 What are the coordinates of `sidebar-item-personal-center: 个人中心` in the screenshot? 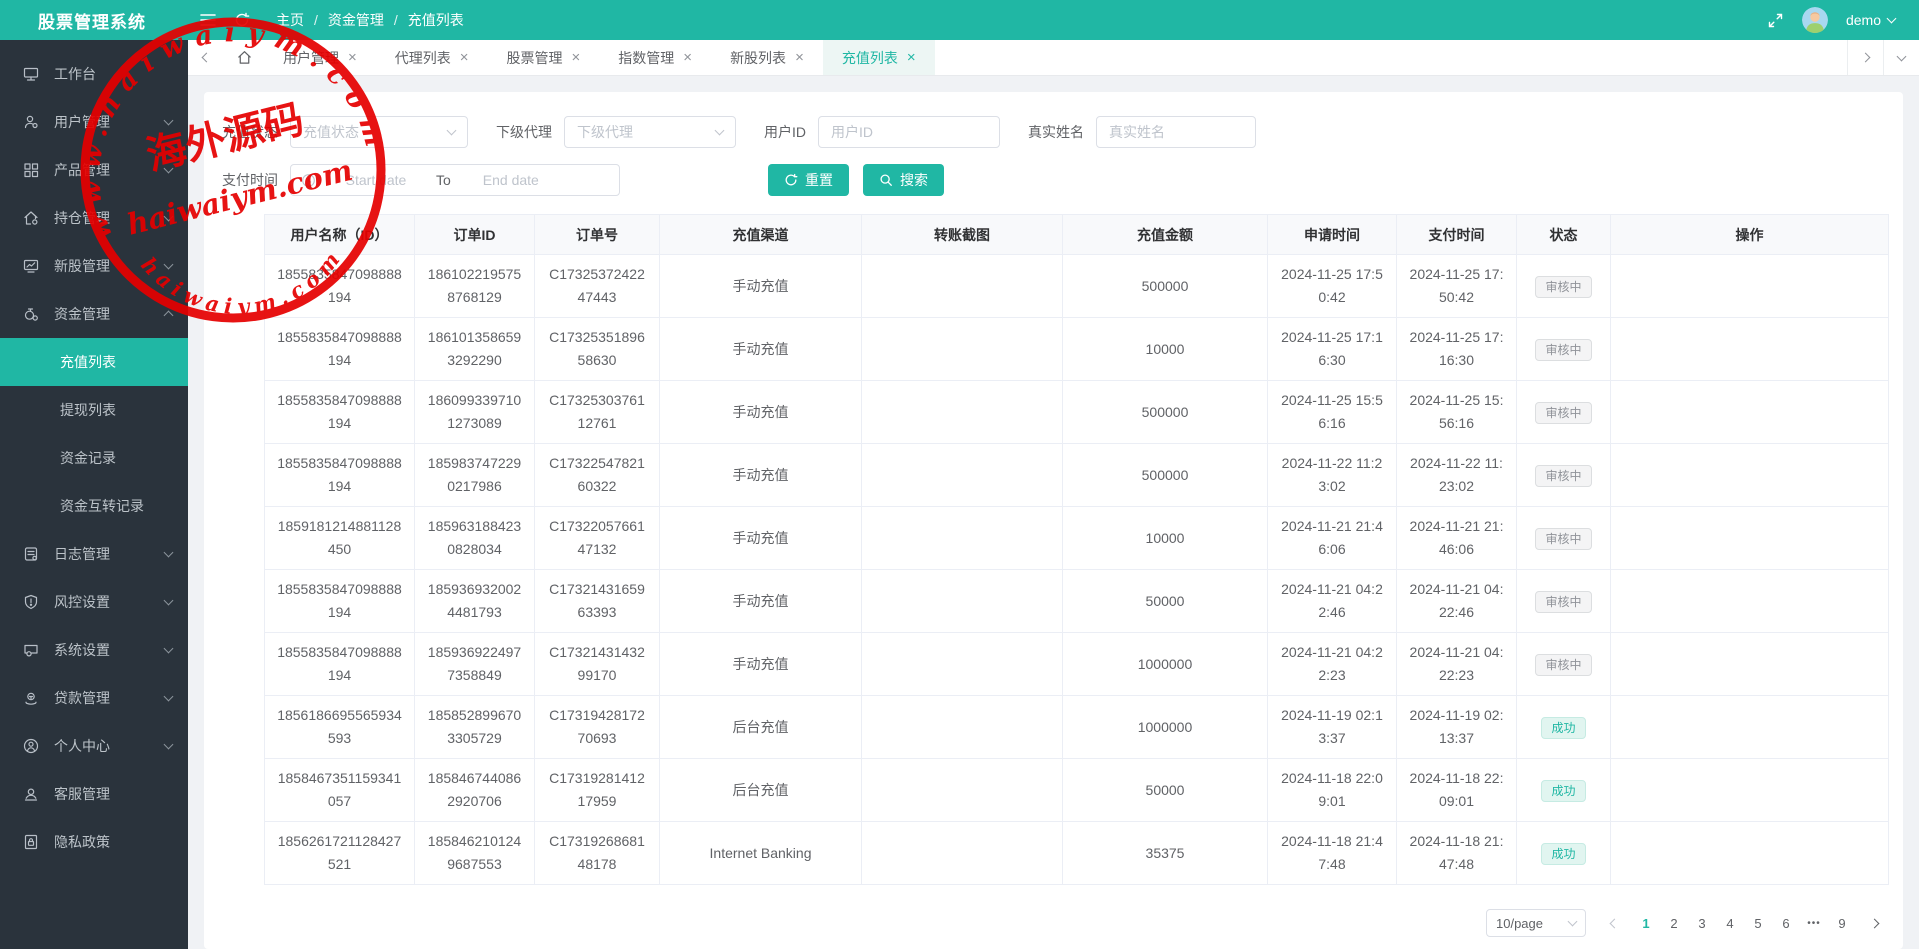 It's located at (94, 746).